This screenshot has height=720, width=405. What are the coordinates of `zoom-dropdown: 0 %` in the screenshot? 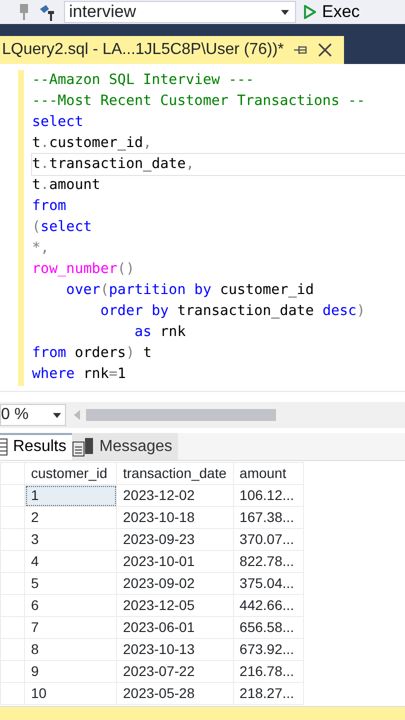 It's located at (33, 415).